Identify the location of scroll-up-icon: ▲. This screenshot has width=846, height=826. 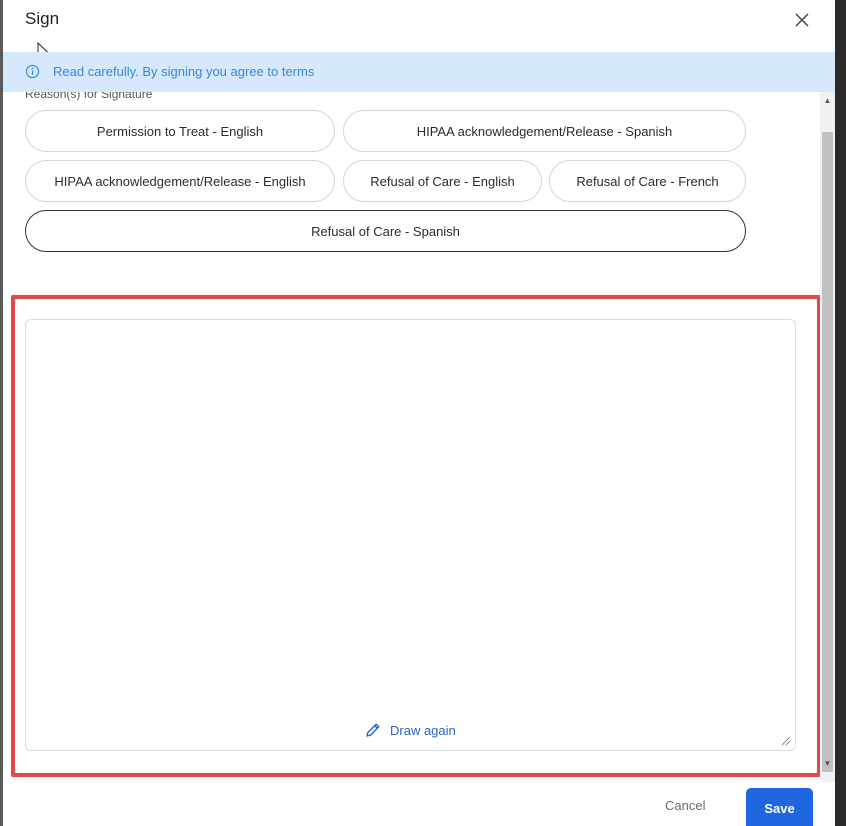
(827, 100).